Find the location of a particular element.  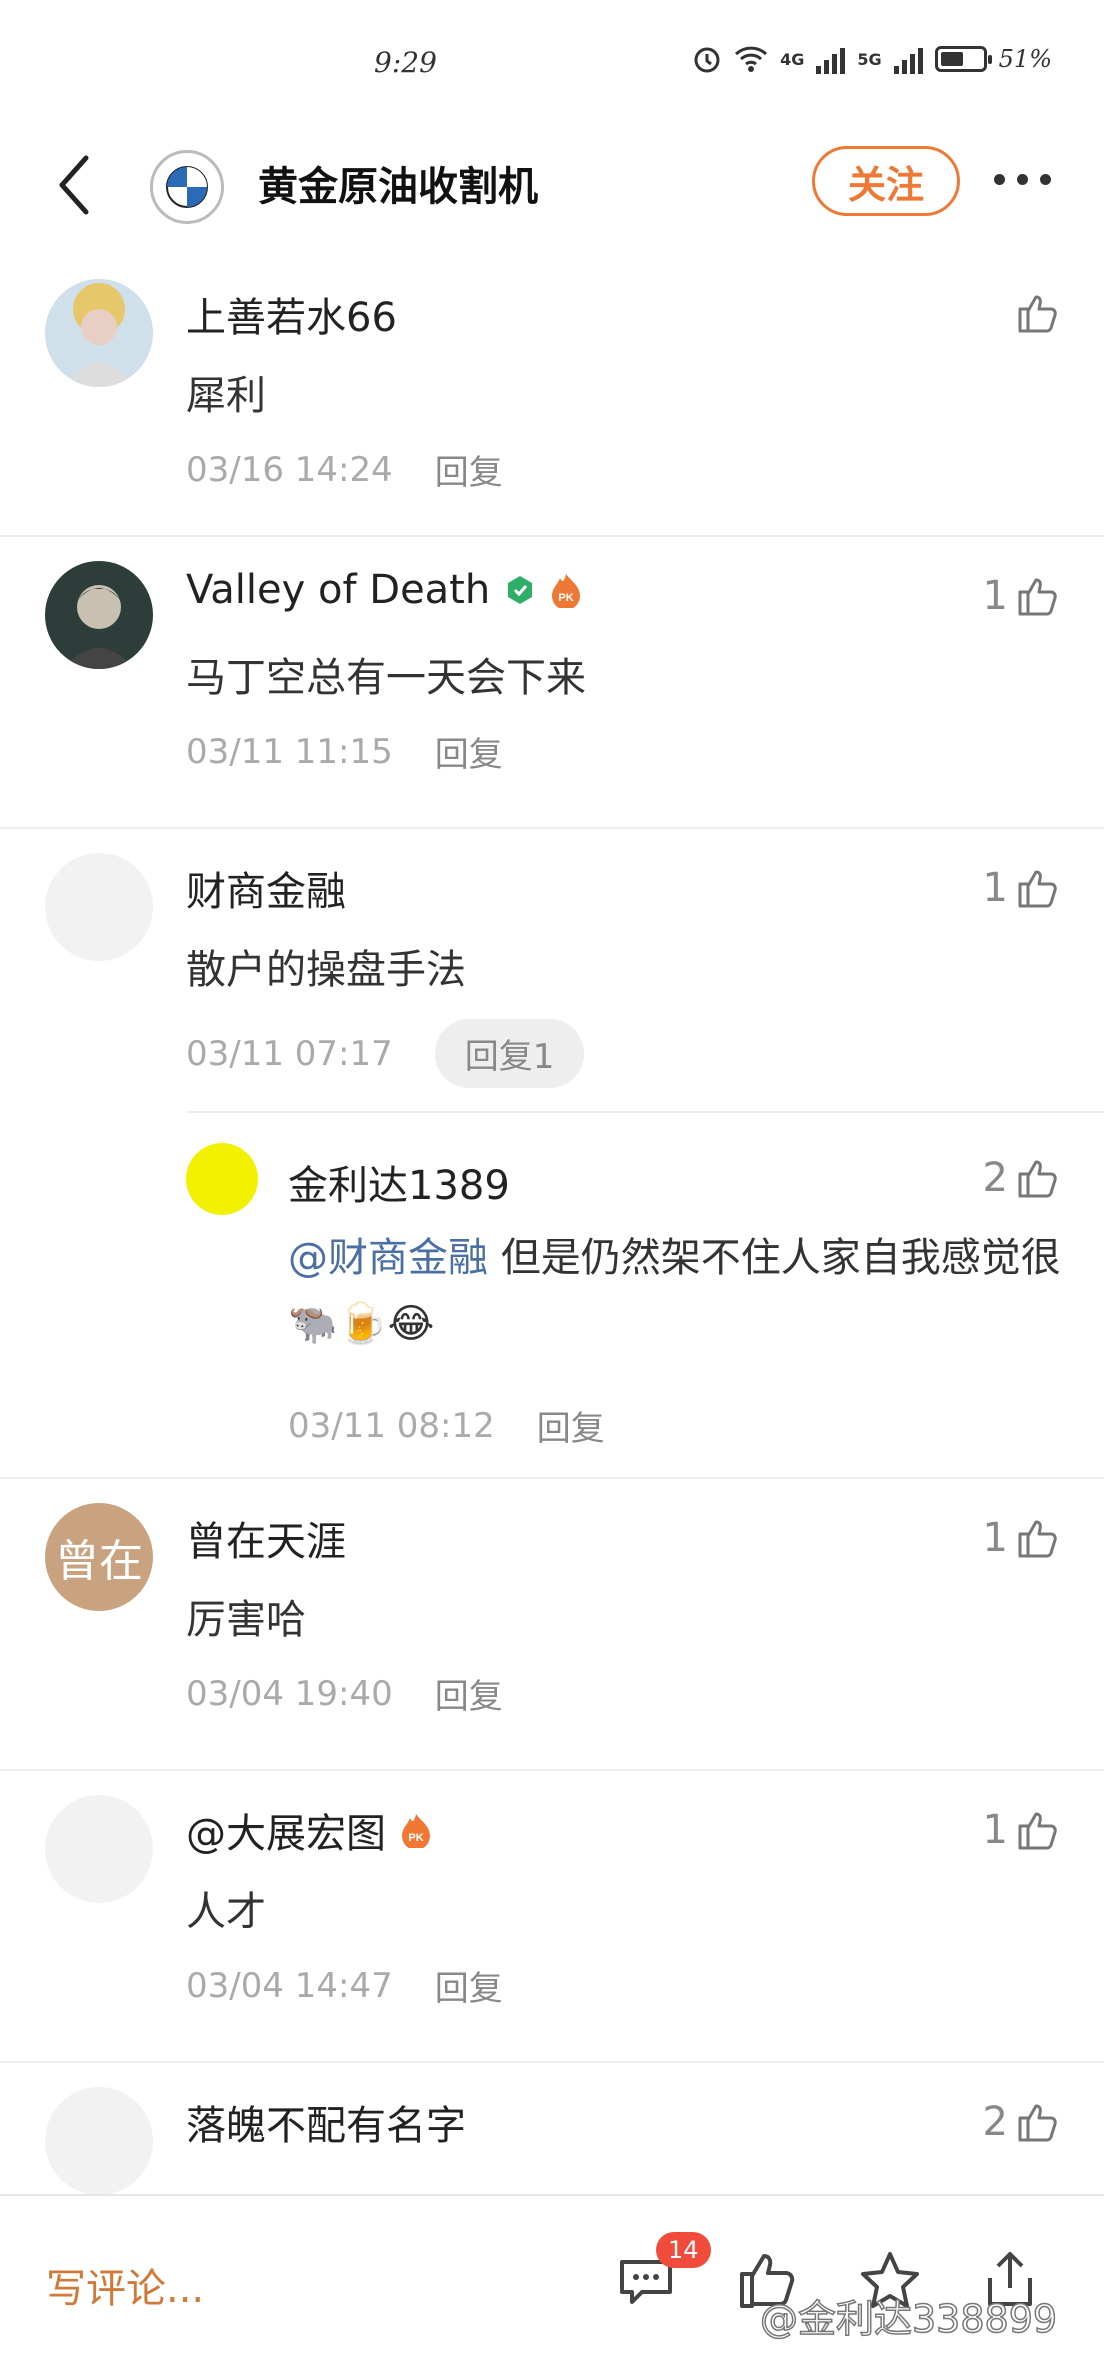

status-time: 9:29 is located at coordinates (405, 62).